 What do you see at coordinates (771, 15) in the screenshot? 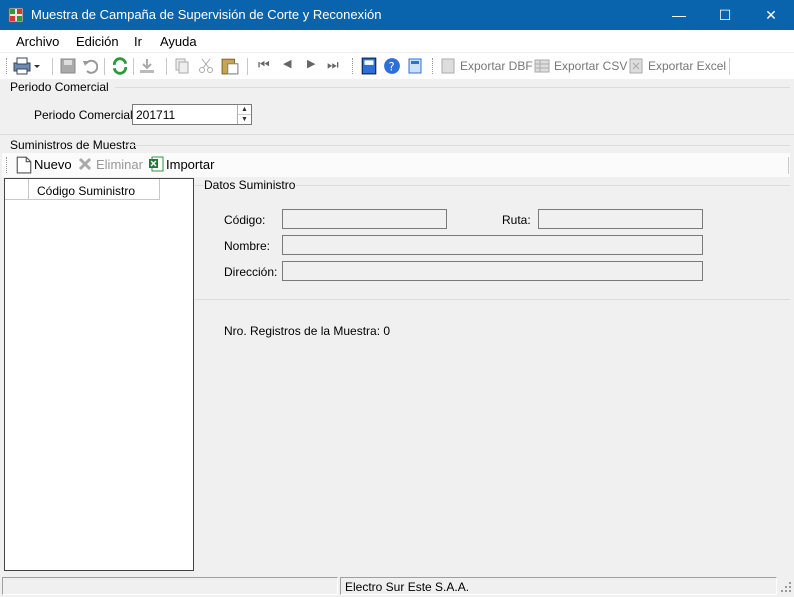
I see `close-button: ✕` at bounding box center [771, 15].